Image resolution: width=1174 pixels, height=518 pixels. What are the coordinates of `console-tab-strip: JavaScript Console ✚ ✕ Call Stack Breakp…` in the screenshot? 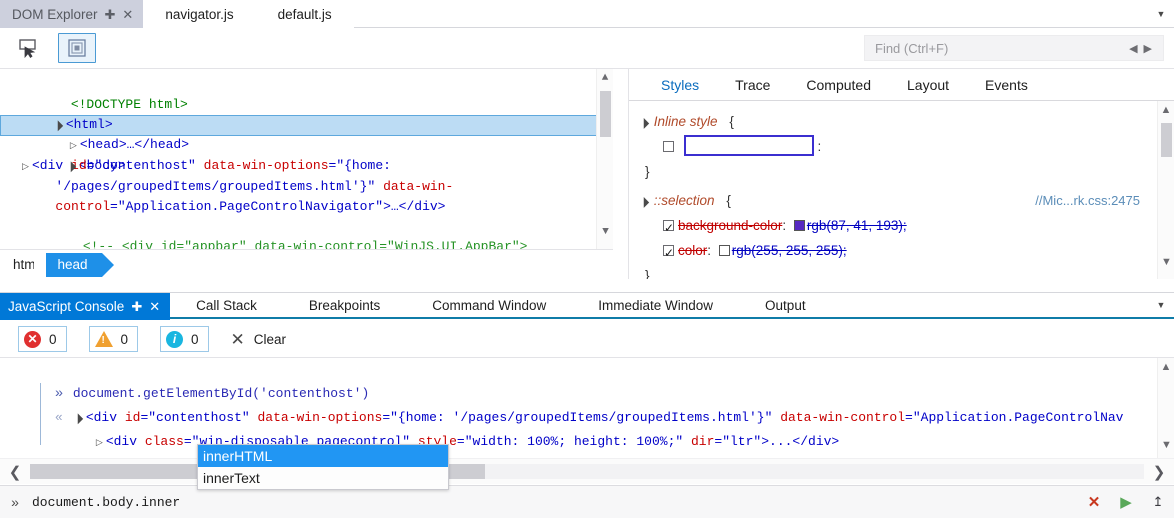 It's located at (587, 306).